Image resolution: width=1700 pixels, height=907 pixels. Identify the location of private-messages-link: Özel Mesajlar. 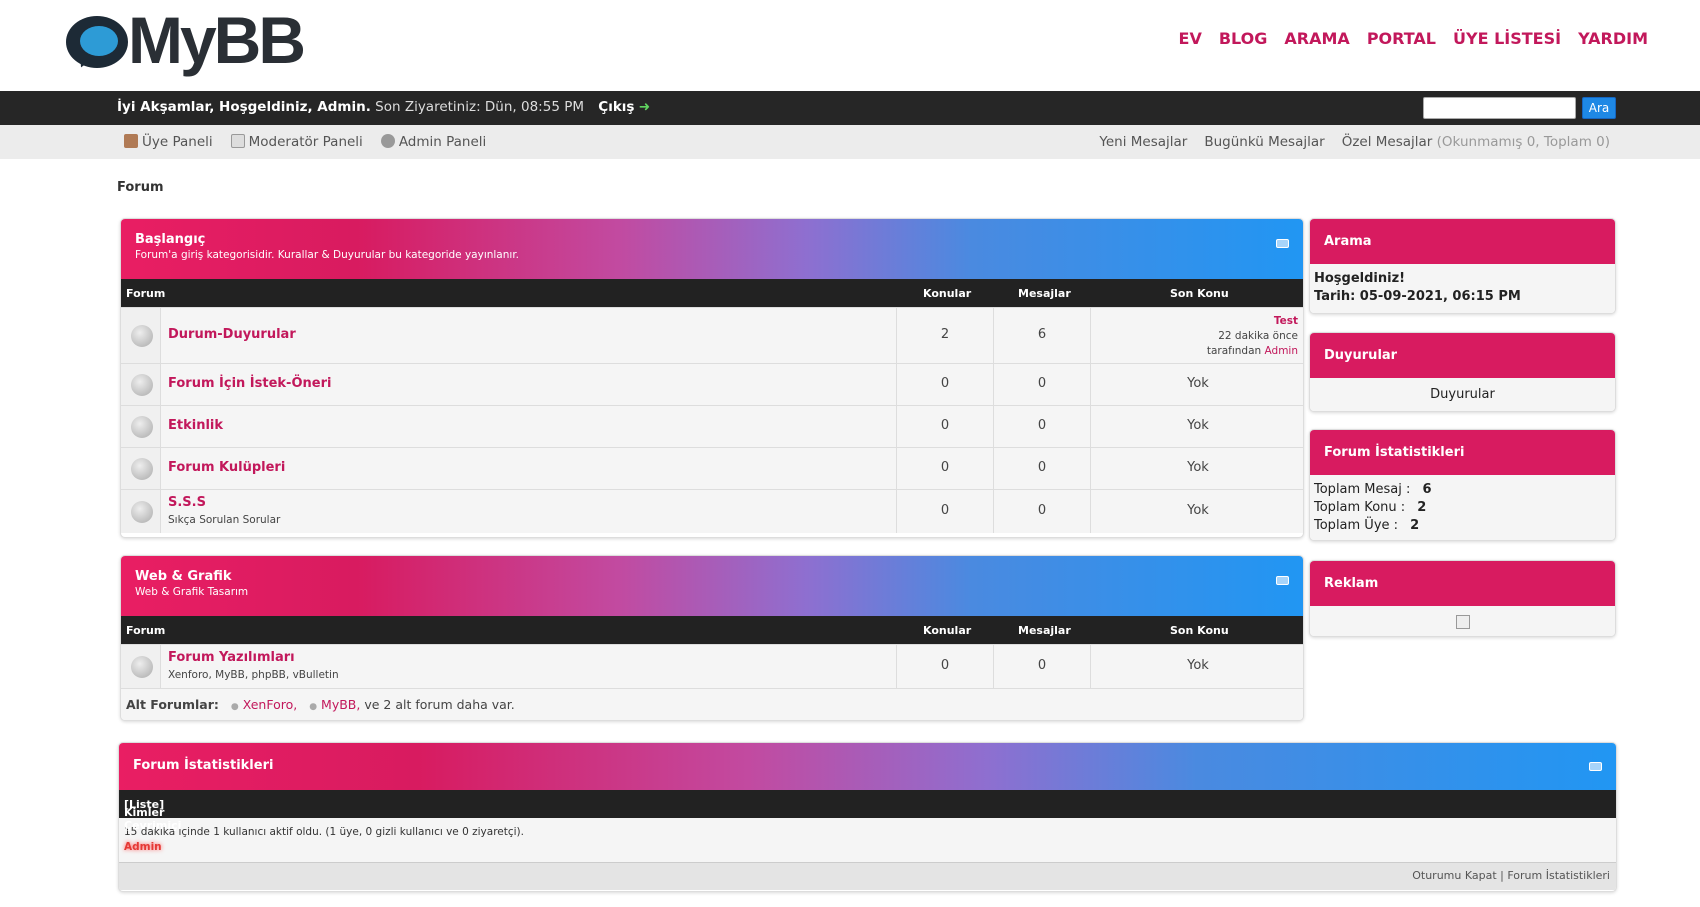
(1387, 142).